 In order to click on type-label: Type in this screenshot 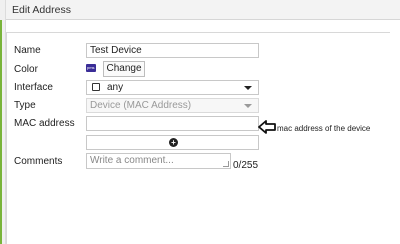, I will do `click(25, 105)`.